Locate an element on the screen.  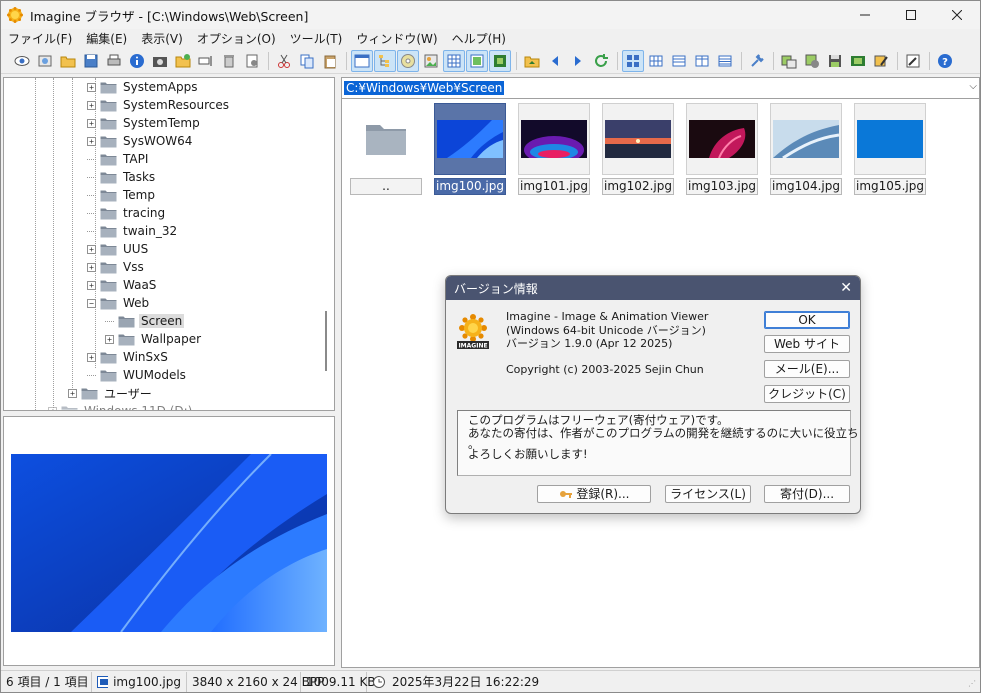
thumbnail-item: .. is located at coordinates (386, 149).